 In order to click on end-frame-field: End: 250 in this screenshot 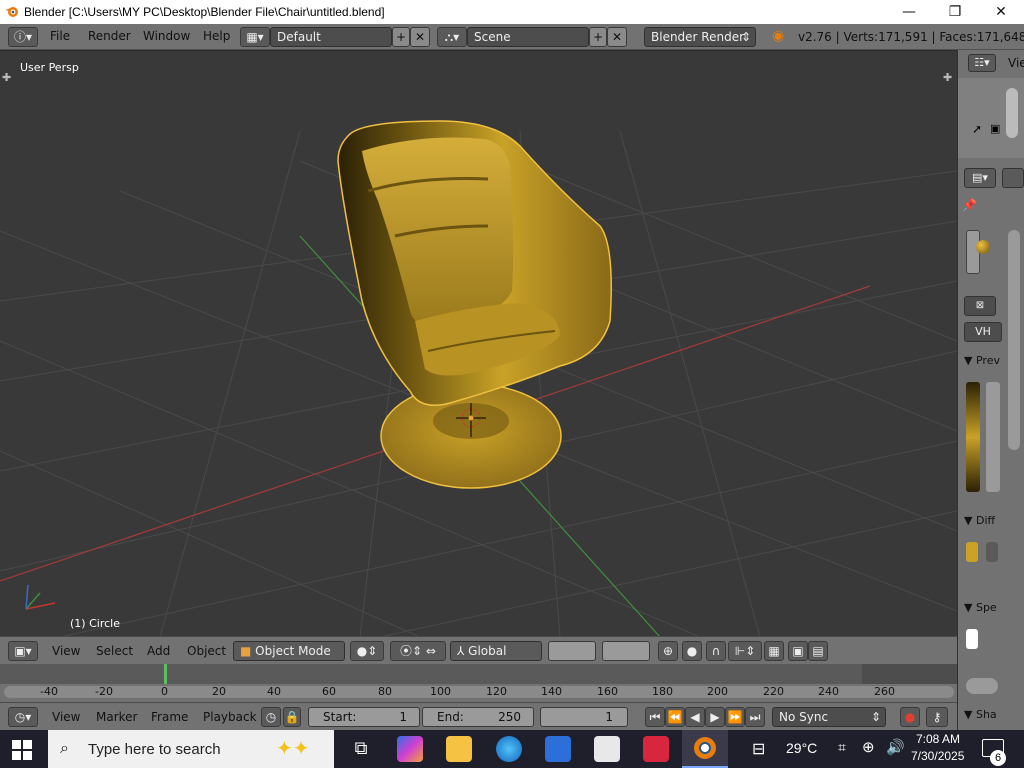, I will do `click(478, 717)`.